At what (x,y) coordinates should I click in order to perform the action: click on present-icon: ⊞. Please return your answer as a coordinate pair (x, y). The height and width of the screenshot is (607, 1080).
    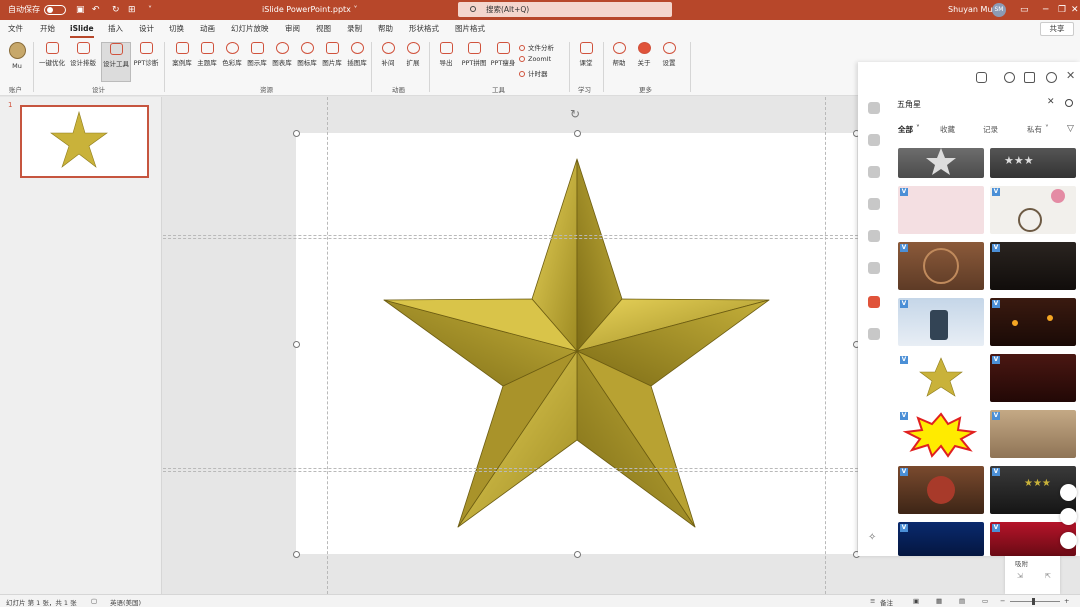
    Looking at the image, I should click on (132, 10).